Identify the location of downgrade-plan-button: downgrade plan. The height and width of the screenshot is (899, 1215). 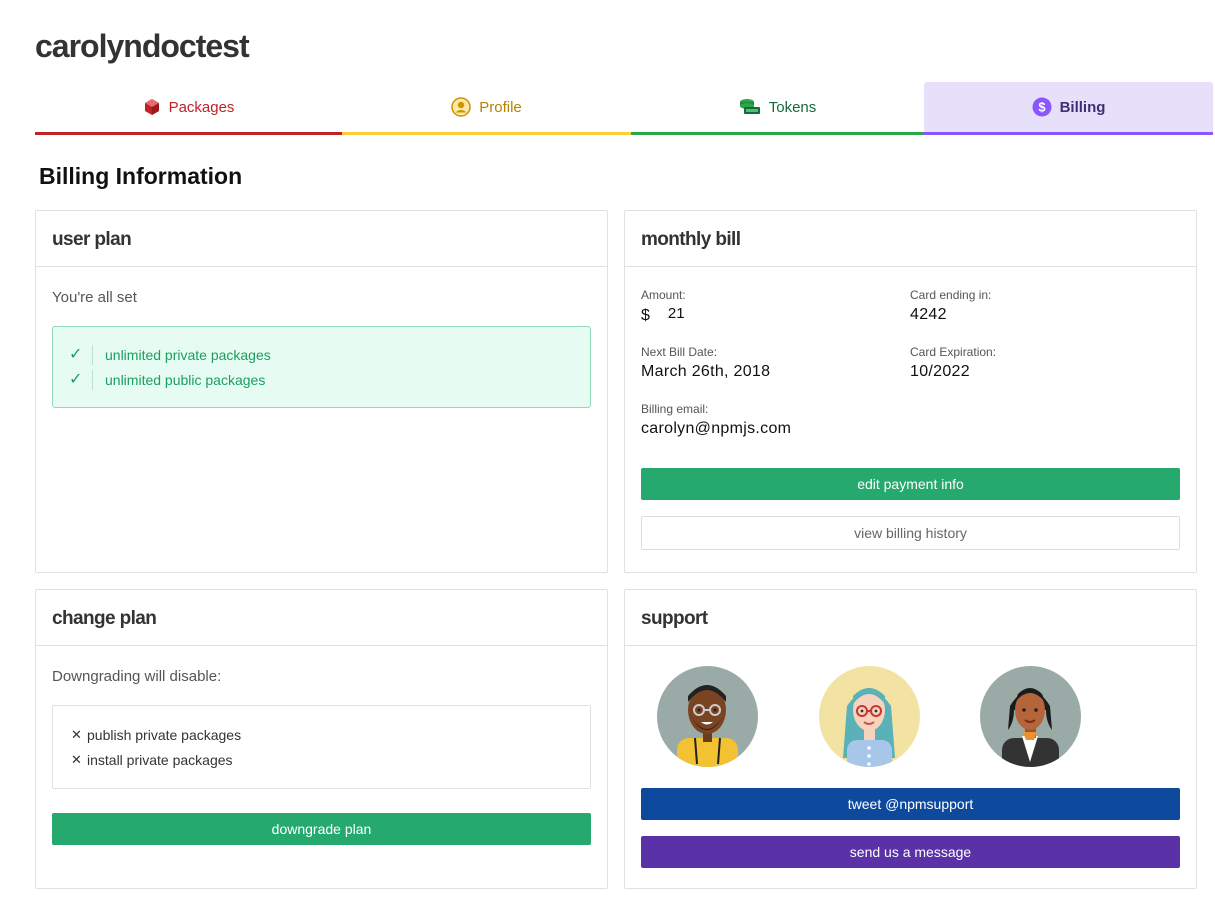
(321, 829).